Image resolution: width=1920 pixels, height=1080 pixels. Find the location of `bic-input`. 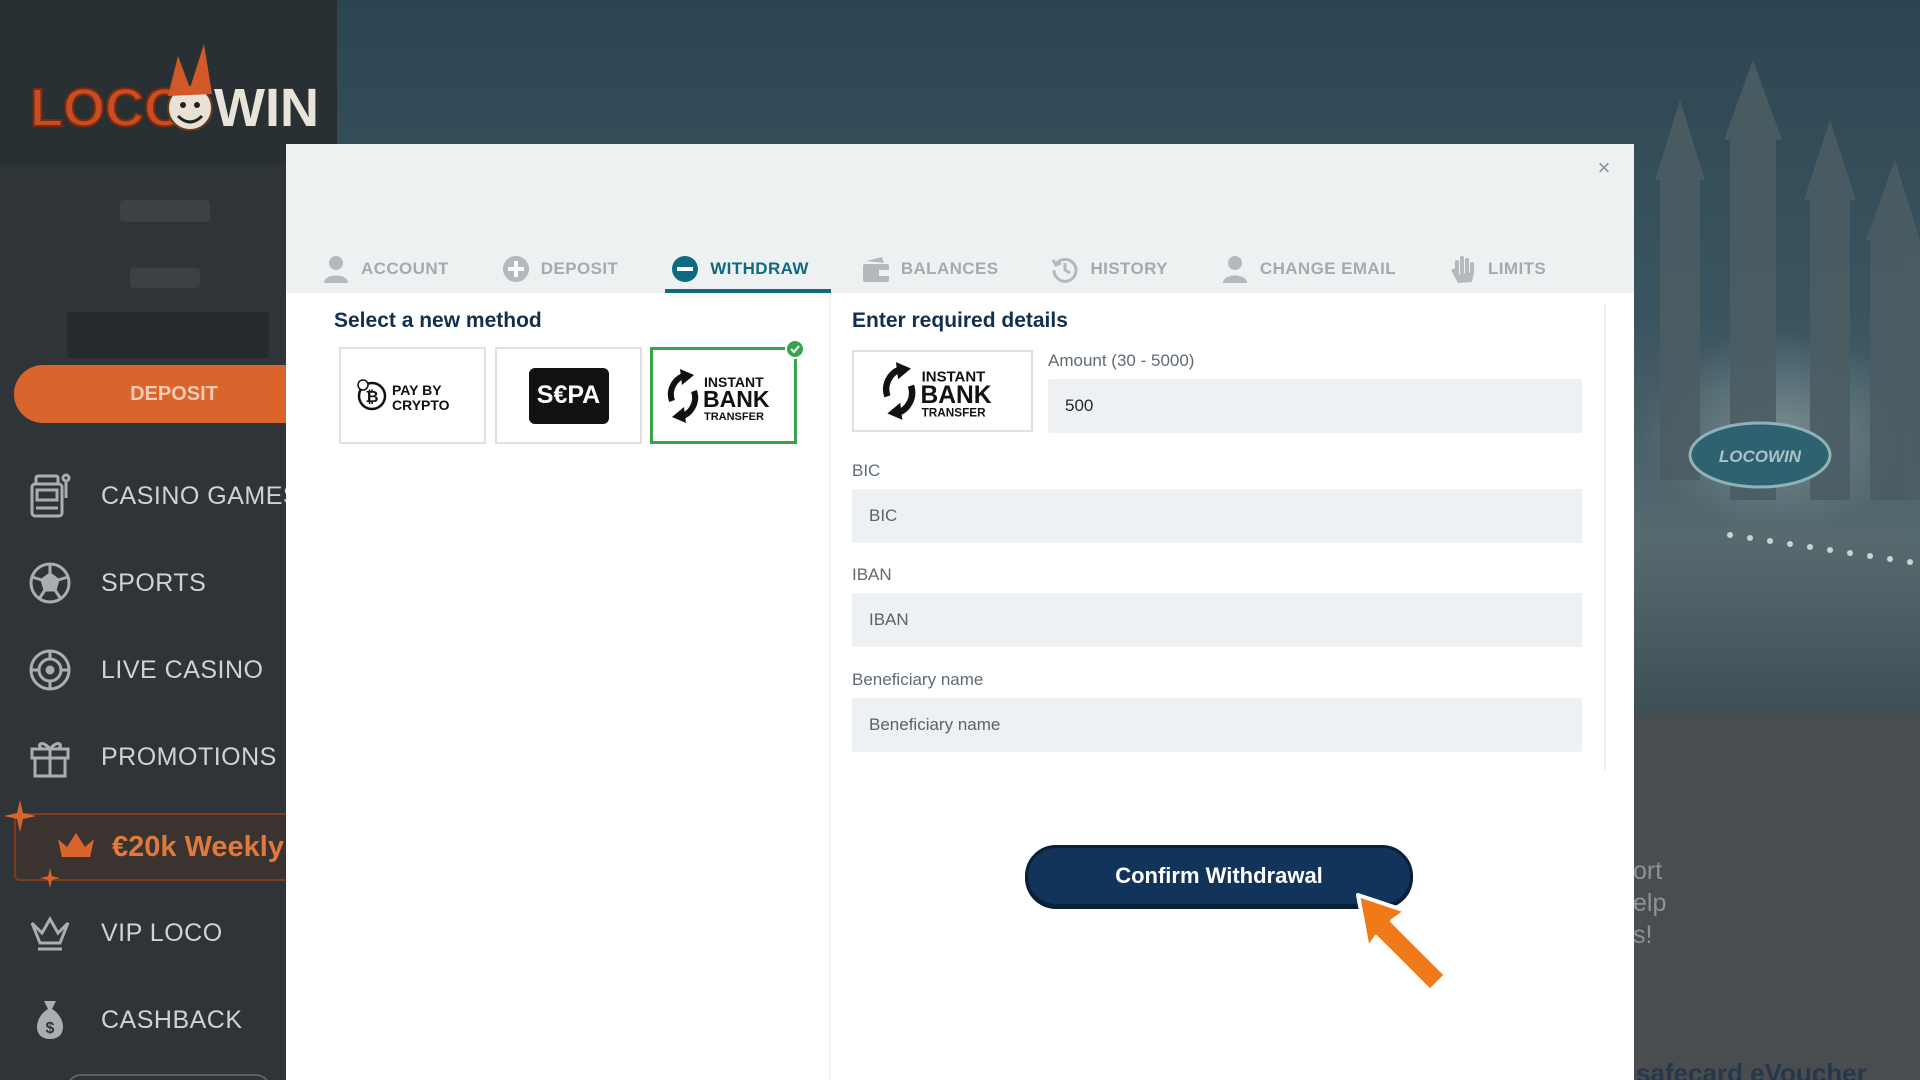

bic-input is located at coordinates (1217, 516).